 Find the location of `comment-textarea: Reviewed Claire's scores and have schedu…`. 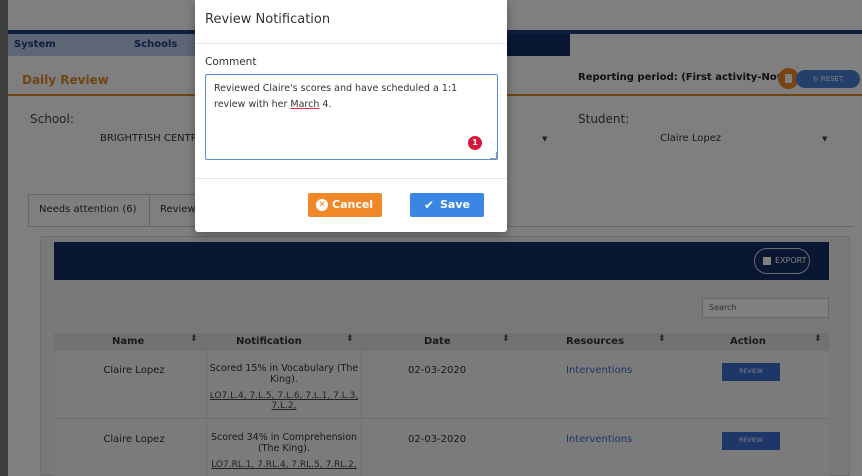

comment-textarea: Reviewed Claire's scores and have schedu… is located at coordinates (351, 117).